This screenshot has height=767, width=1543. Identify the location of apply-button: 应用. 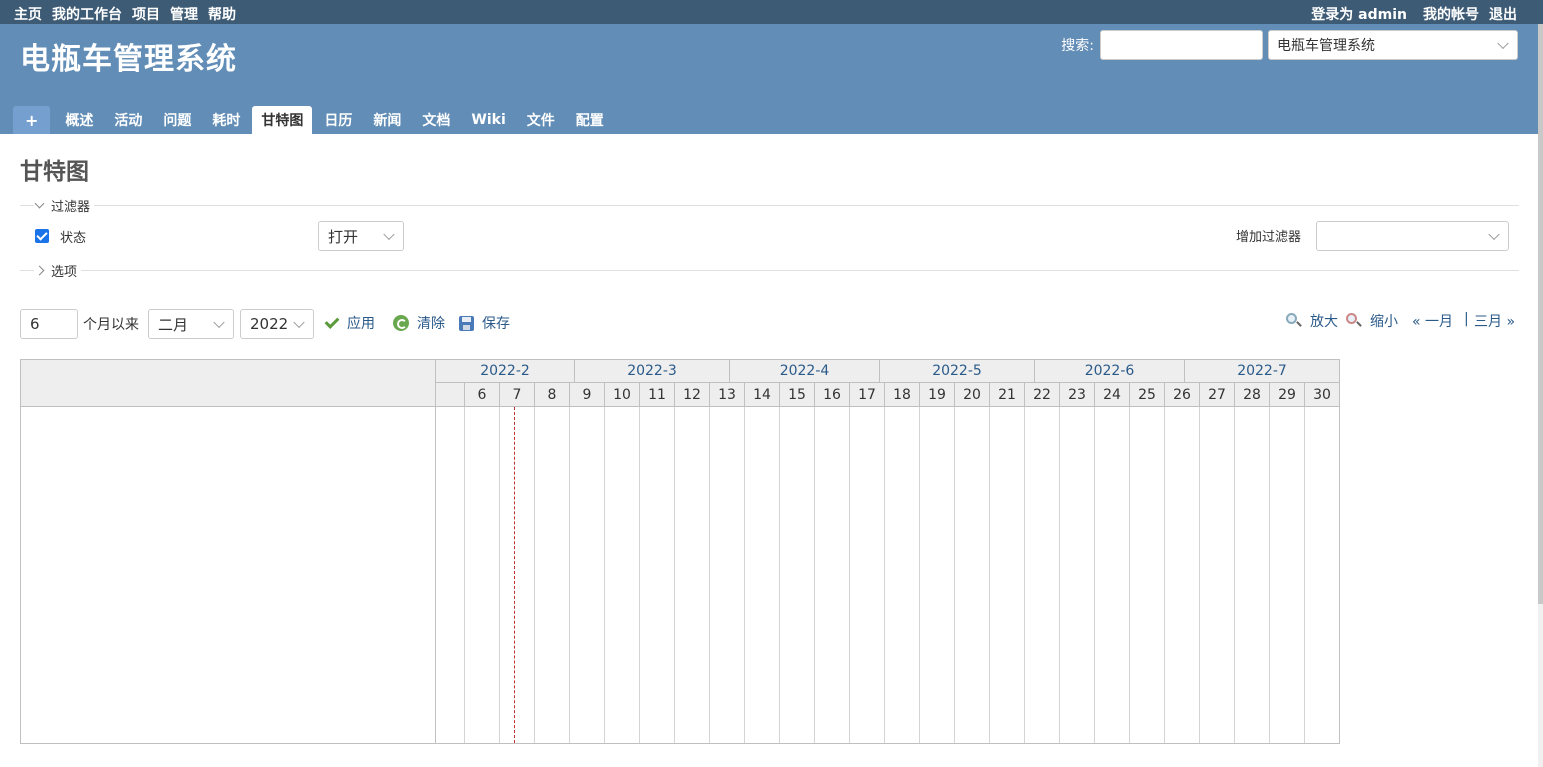
(350, 323).